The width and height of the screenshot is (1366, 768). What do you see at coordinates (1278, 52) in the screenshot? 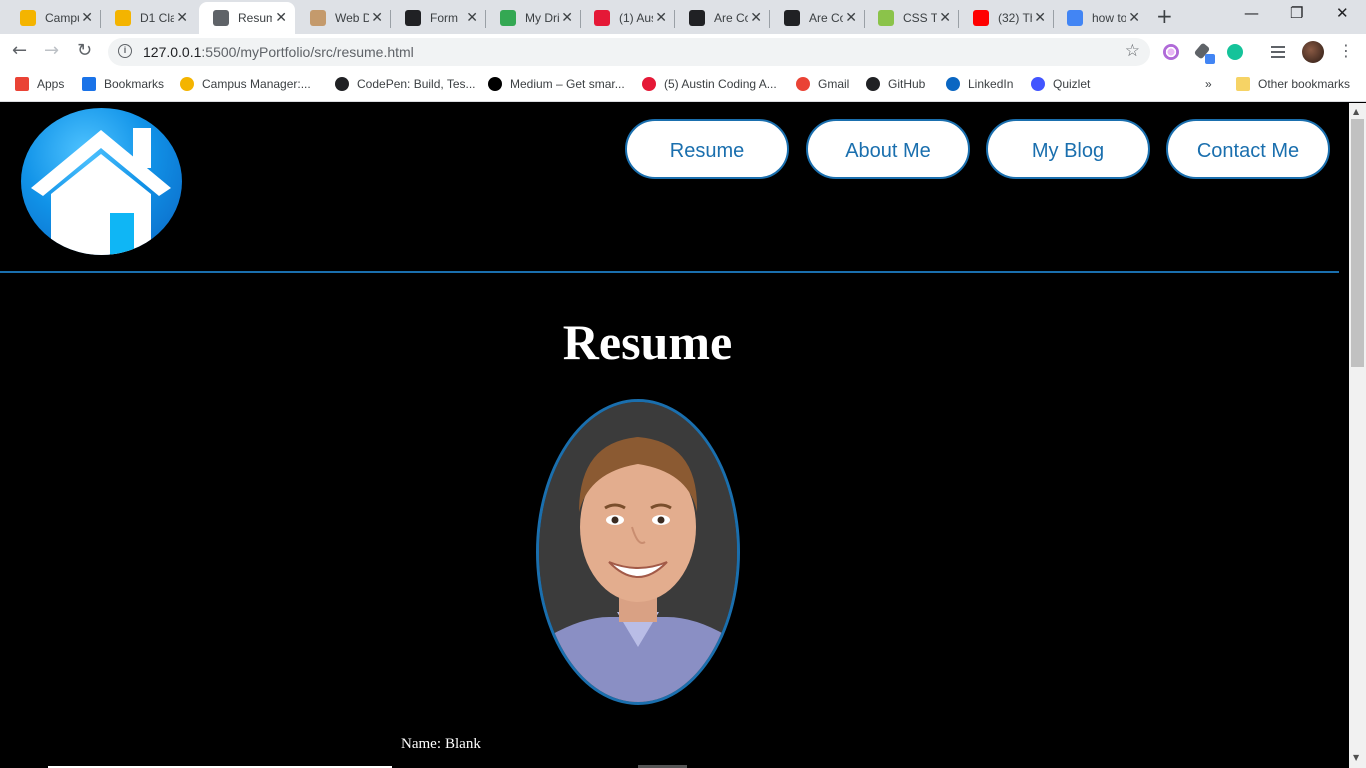
I see `media-control-icon` at bounding box center [1278, 52].